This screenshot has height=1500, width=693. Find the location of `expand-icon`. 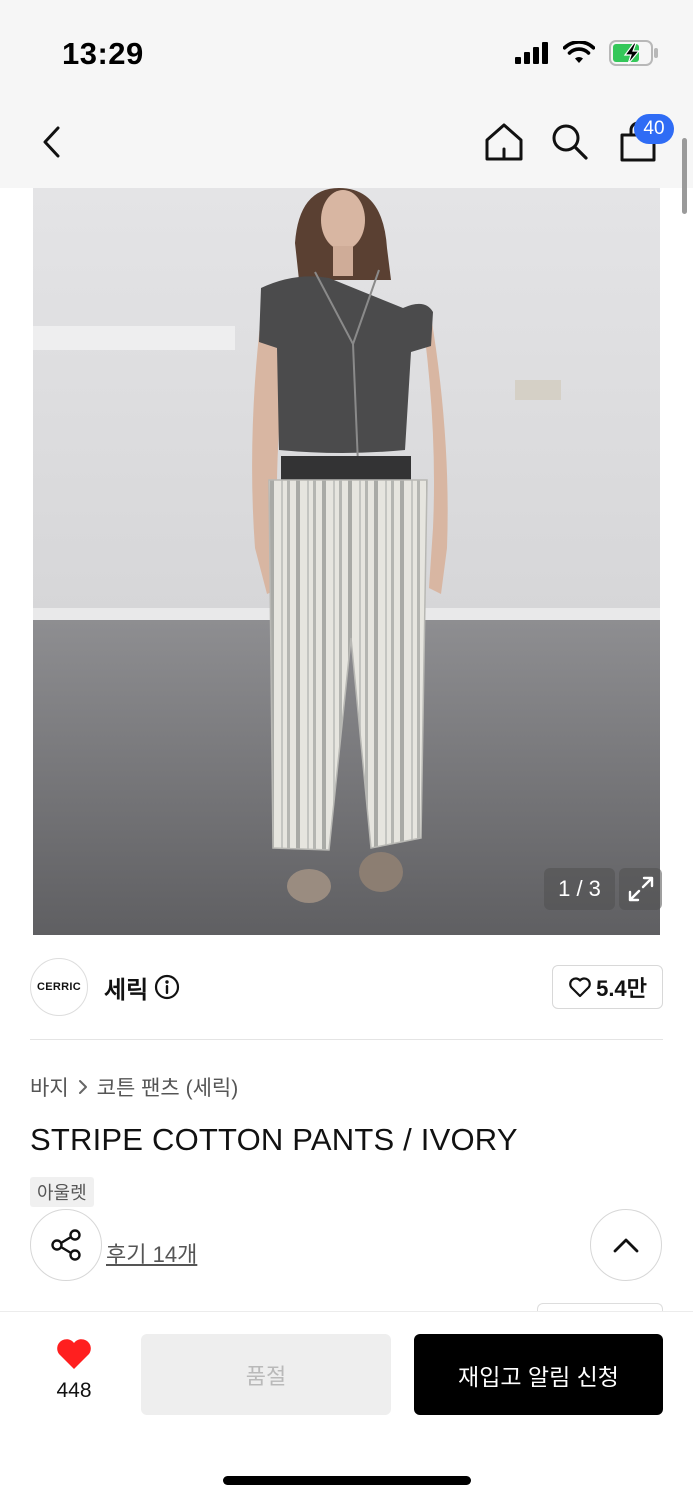

expand-icon is located at coordinates (640, 889).